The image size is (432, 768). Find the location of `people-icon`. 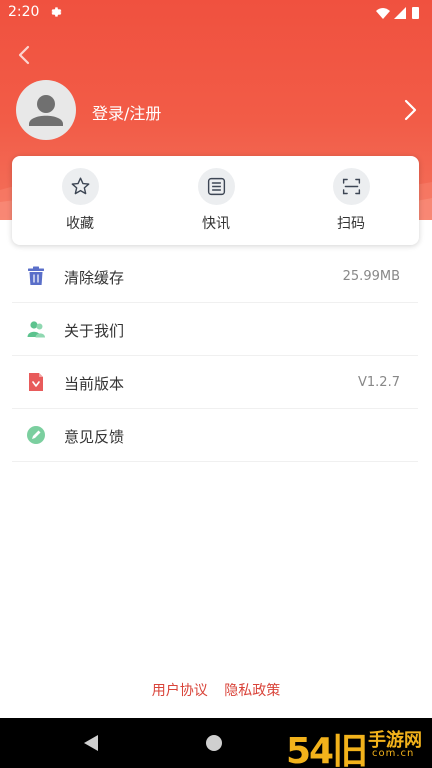

people-icon is located at coordinates (36, 329).